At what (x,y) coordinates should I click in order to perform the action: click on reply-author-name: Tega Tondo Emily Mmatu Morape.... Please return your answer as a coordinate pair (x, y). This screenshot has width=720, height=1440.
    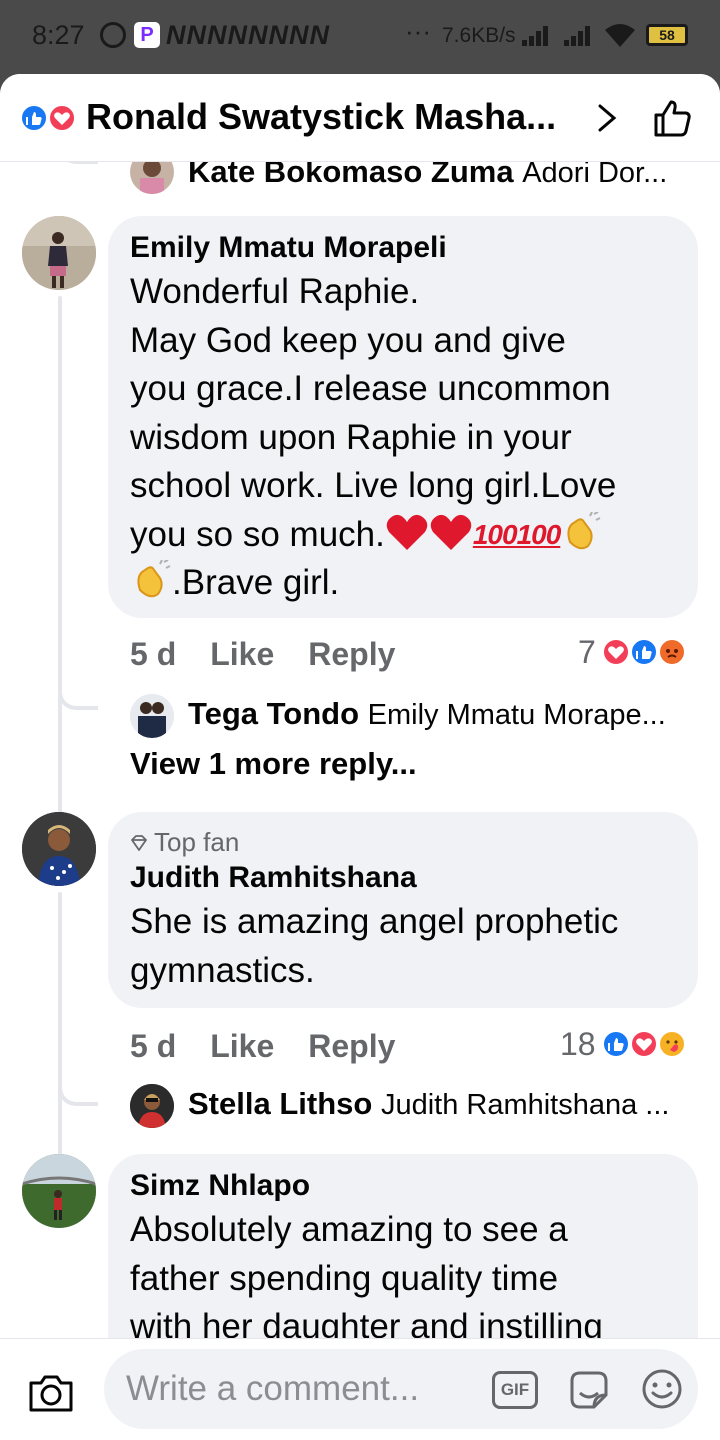
    Looking at the image, I should click on (427, 714).